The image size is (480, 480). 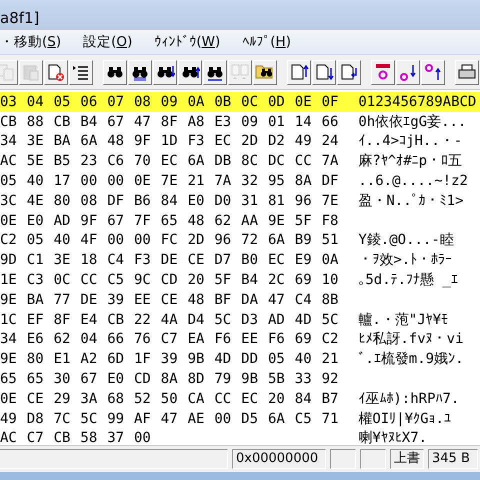 I want to click on mark-down-icon, so click(x=408, y=72).